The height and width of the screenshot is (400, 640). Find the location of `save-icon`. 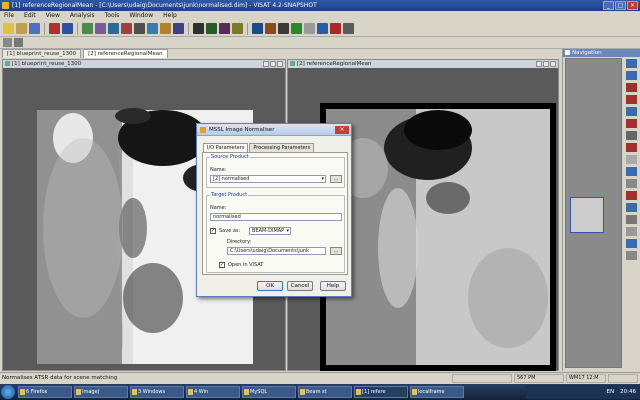

save-icon is located at coordinates (34, 28).